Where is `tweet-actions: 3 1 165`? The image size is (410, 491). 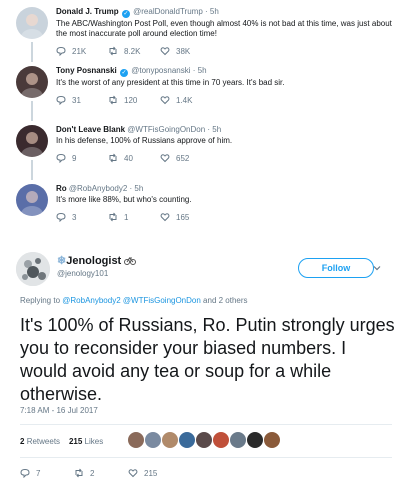
tweet-actions: 3 1 165 is located at coordinates (228, 217).